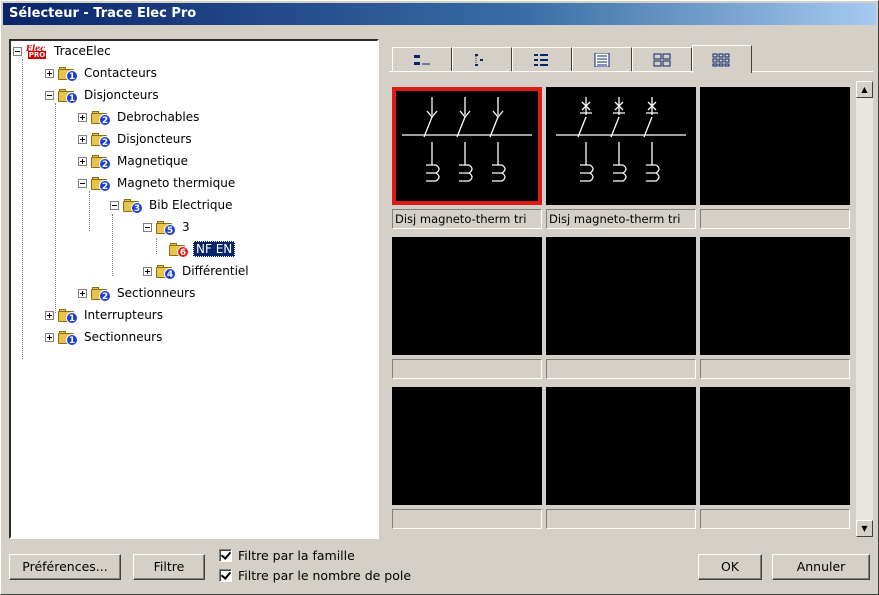  Describe the element at coordinates (542, 59) in the screenshot. I see `detail-view-icon` at that location.